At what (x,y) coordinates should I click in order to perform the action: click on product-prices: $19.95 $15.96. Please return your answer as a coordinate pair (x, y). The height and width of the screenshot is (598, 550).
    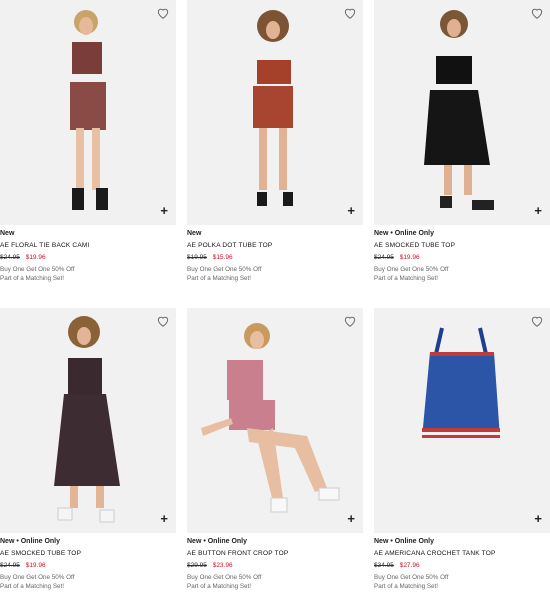
    Looking at the image, I should click on (210, 257).